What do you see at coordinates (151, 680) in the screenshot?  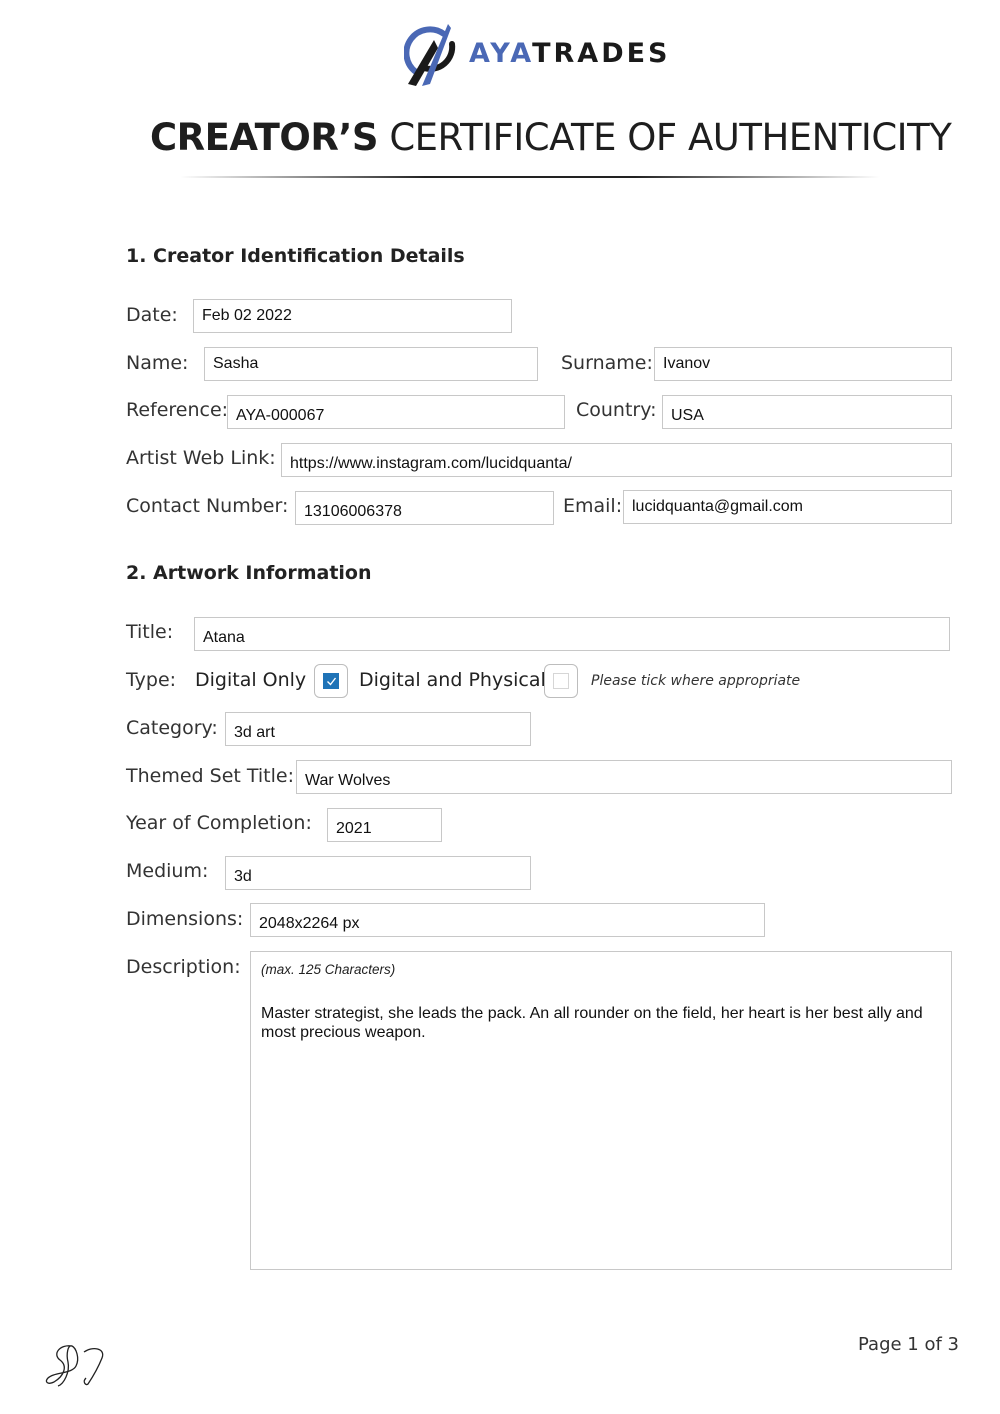 I see `type-label: Type:` at bounding box center [151, 680].